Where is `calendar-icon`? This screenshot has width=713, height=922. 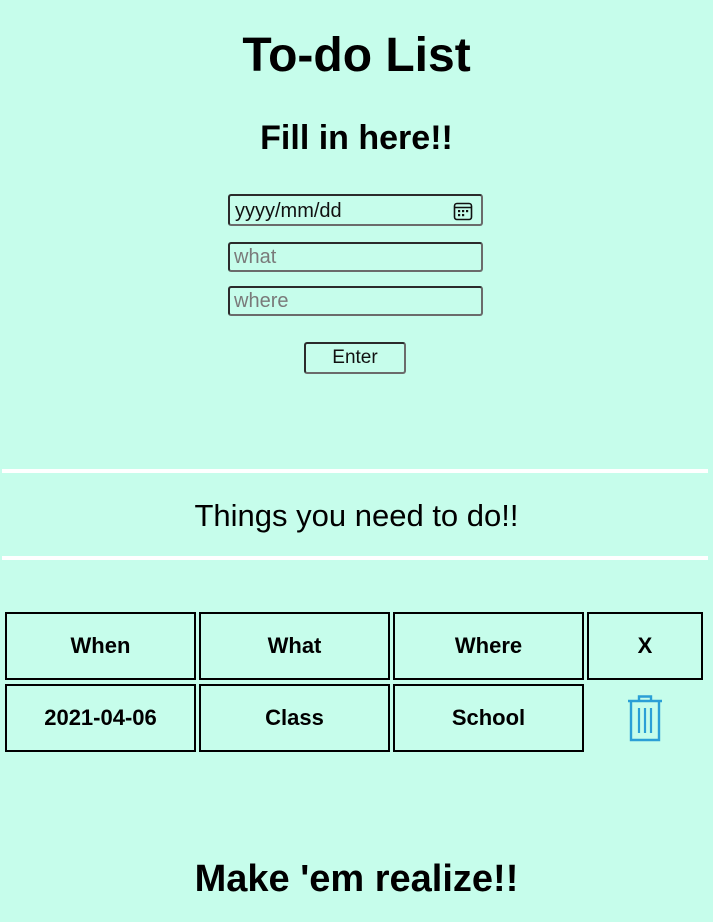
calendar-icon is located at coordinates (463, 211).